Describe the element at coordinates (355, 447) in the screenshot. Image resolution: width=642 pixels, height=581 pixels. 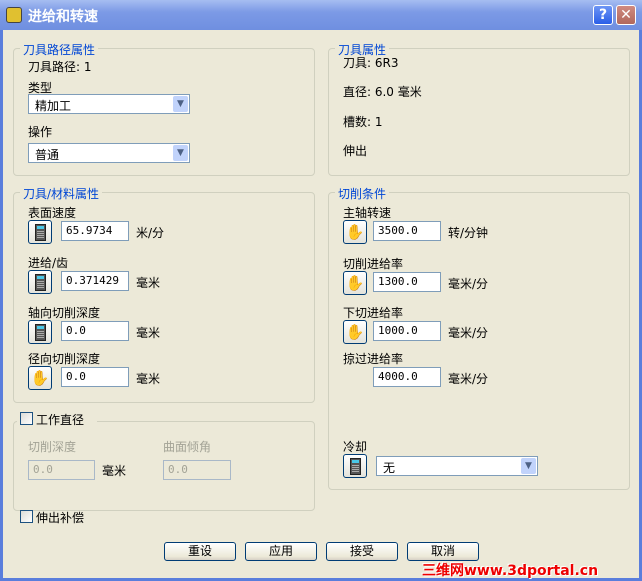
I see `coolant-label: 冷却` at that location.